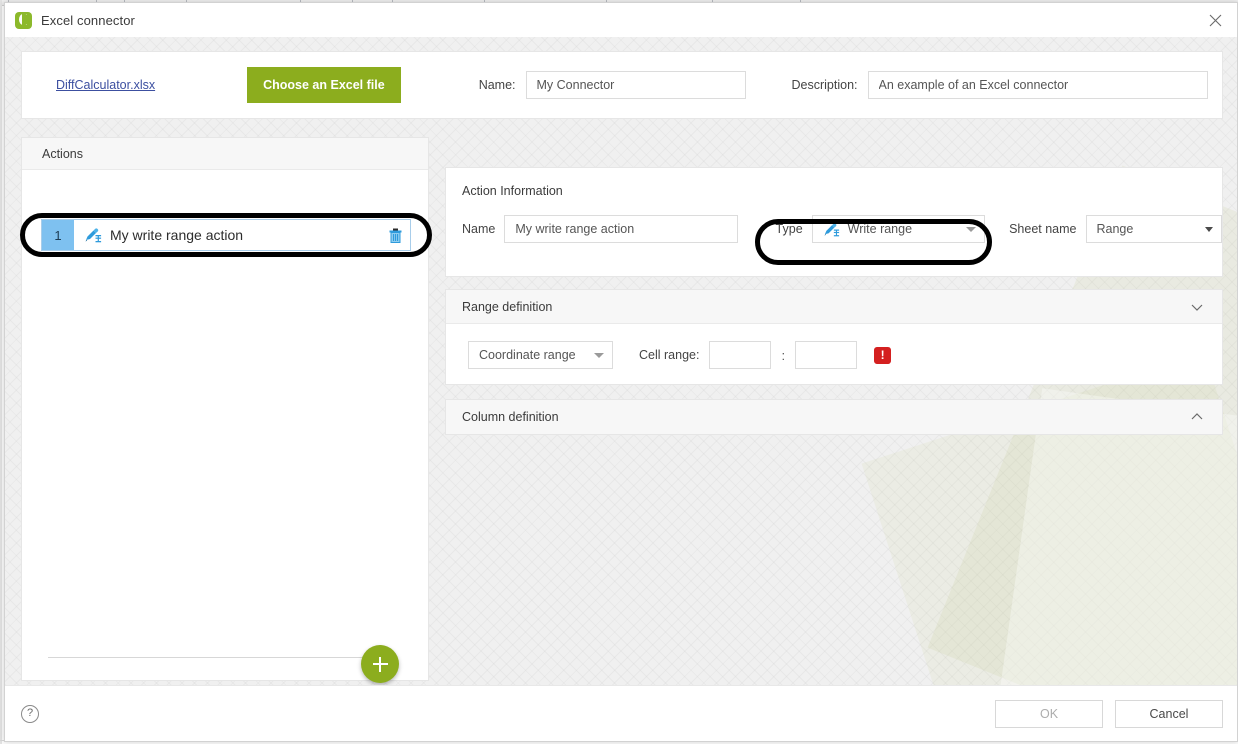 This screenshot has width=1238, height=744. What do you see at coordinates (621, 713) in the screenshot?
I see `dialog-footer: ? OK Cancel` at bounding box center [621, 713].